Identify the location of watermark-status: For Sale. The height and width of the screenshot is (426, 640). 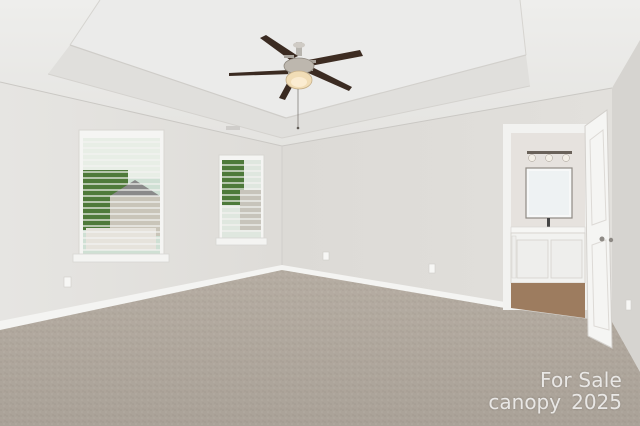
(580, 380).